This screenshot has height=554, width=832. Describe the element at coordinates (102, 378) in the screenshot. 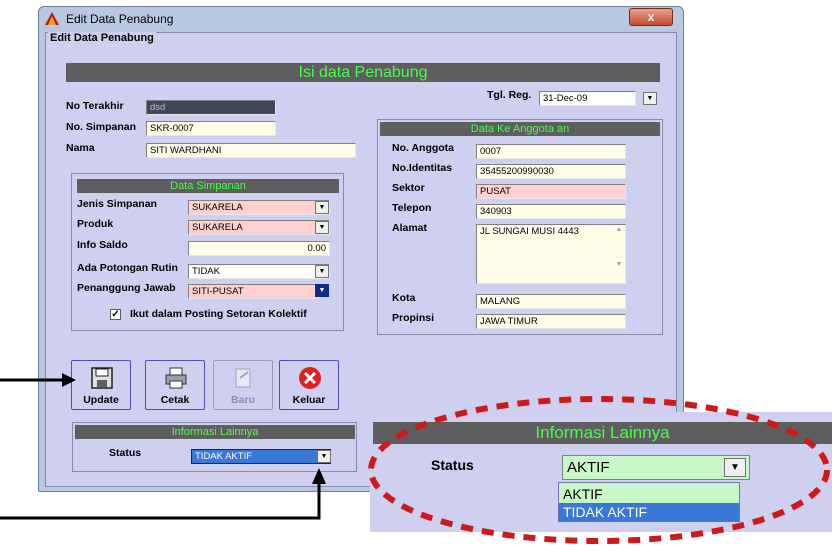

I see `save-disk-icon` at that location.